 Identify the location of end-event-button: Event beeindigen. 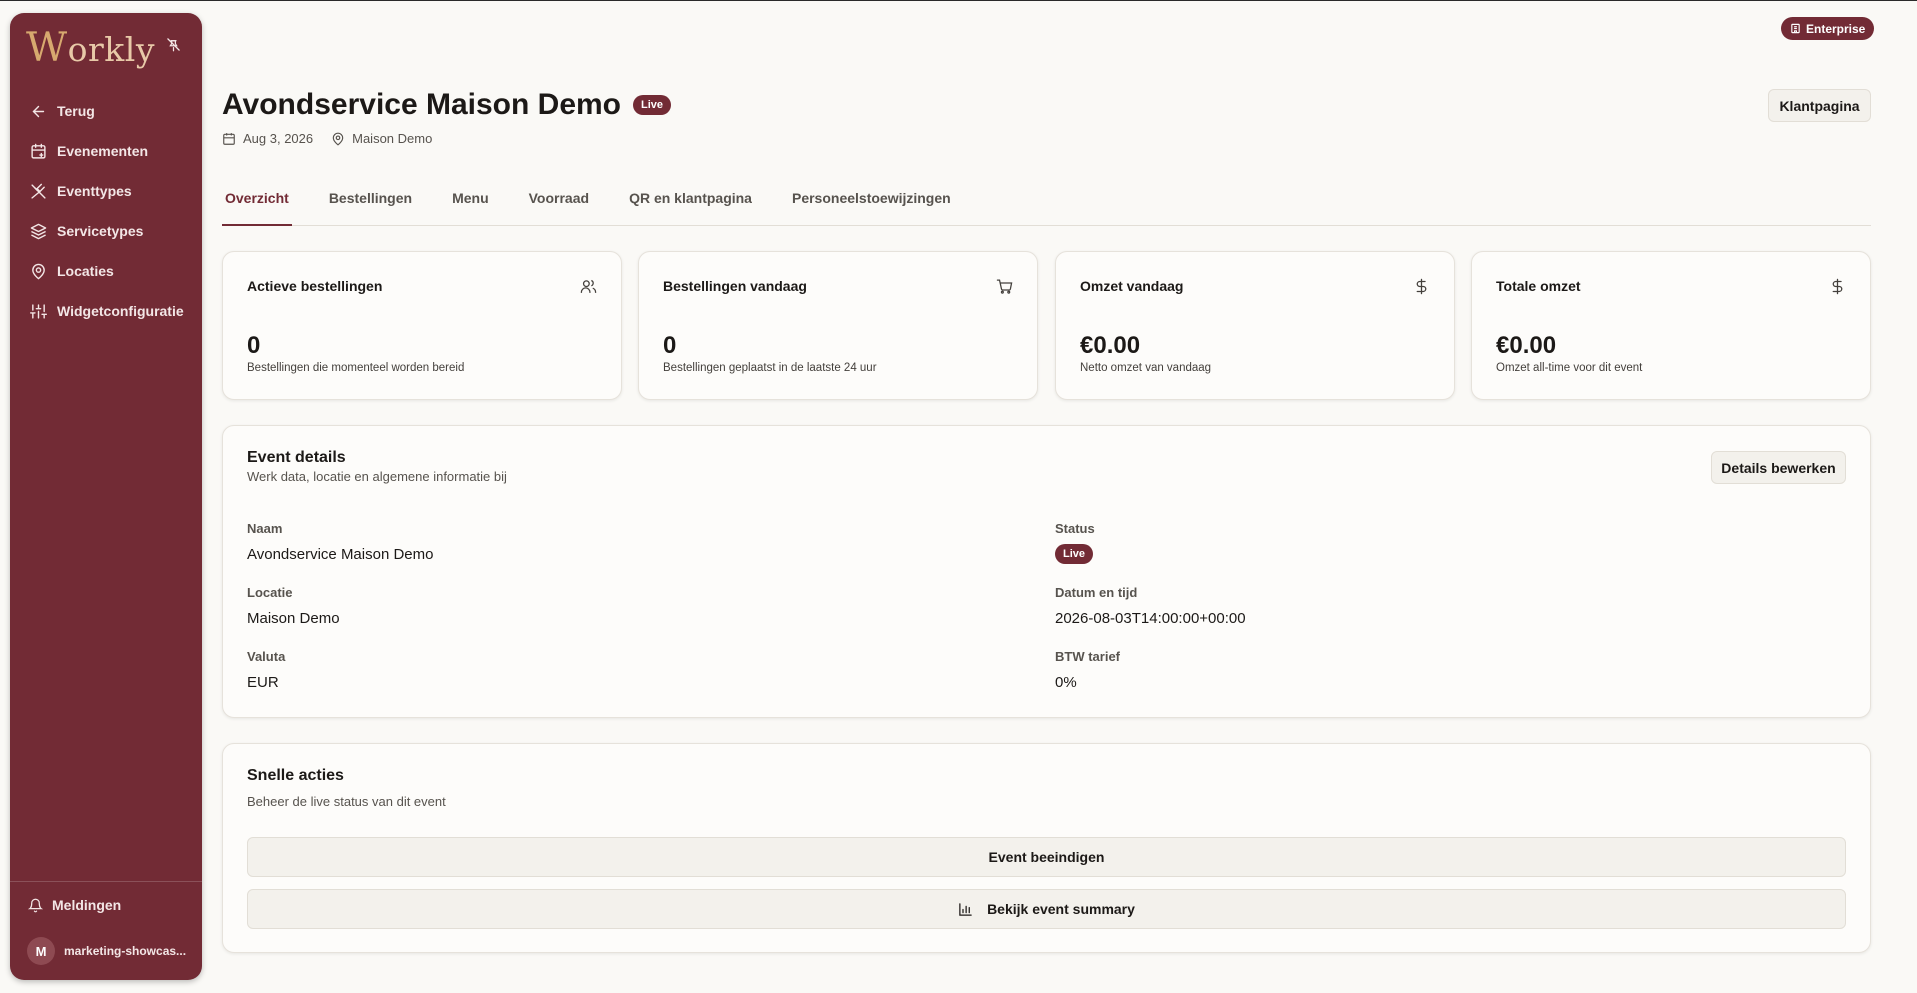
(1046, 857).